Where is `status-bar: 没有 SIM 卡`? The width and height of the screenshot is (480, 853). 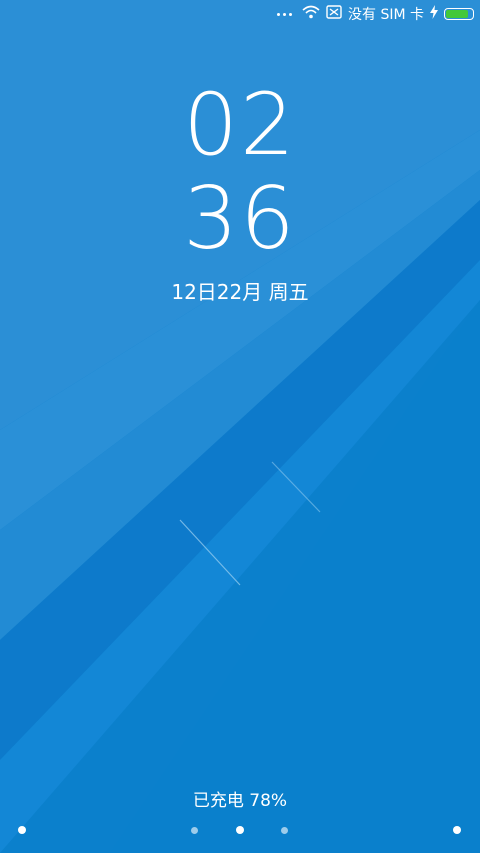 status-bar: 没有 SIM 卡 is located at coordinates (240, 14).